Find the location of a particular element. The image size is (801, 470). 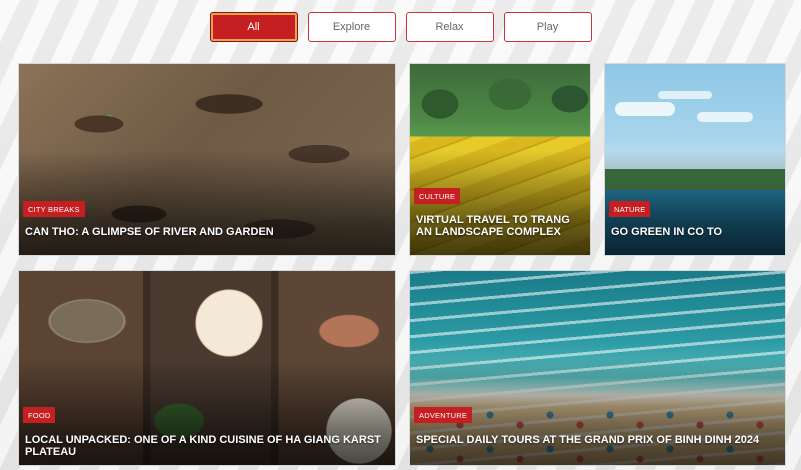

category-tag: FOOD is located at coordinates (39, 415).